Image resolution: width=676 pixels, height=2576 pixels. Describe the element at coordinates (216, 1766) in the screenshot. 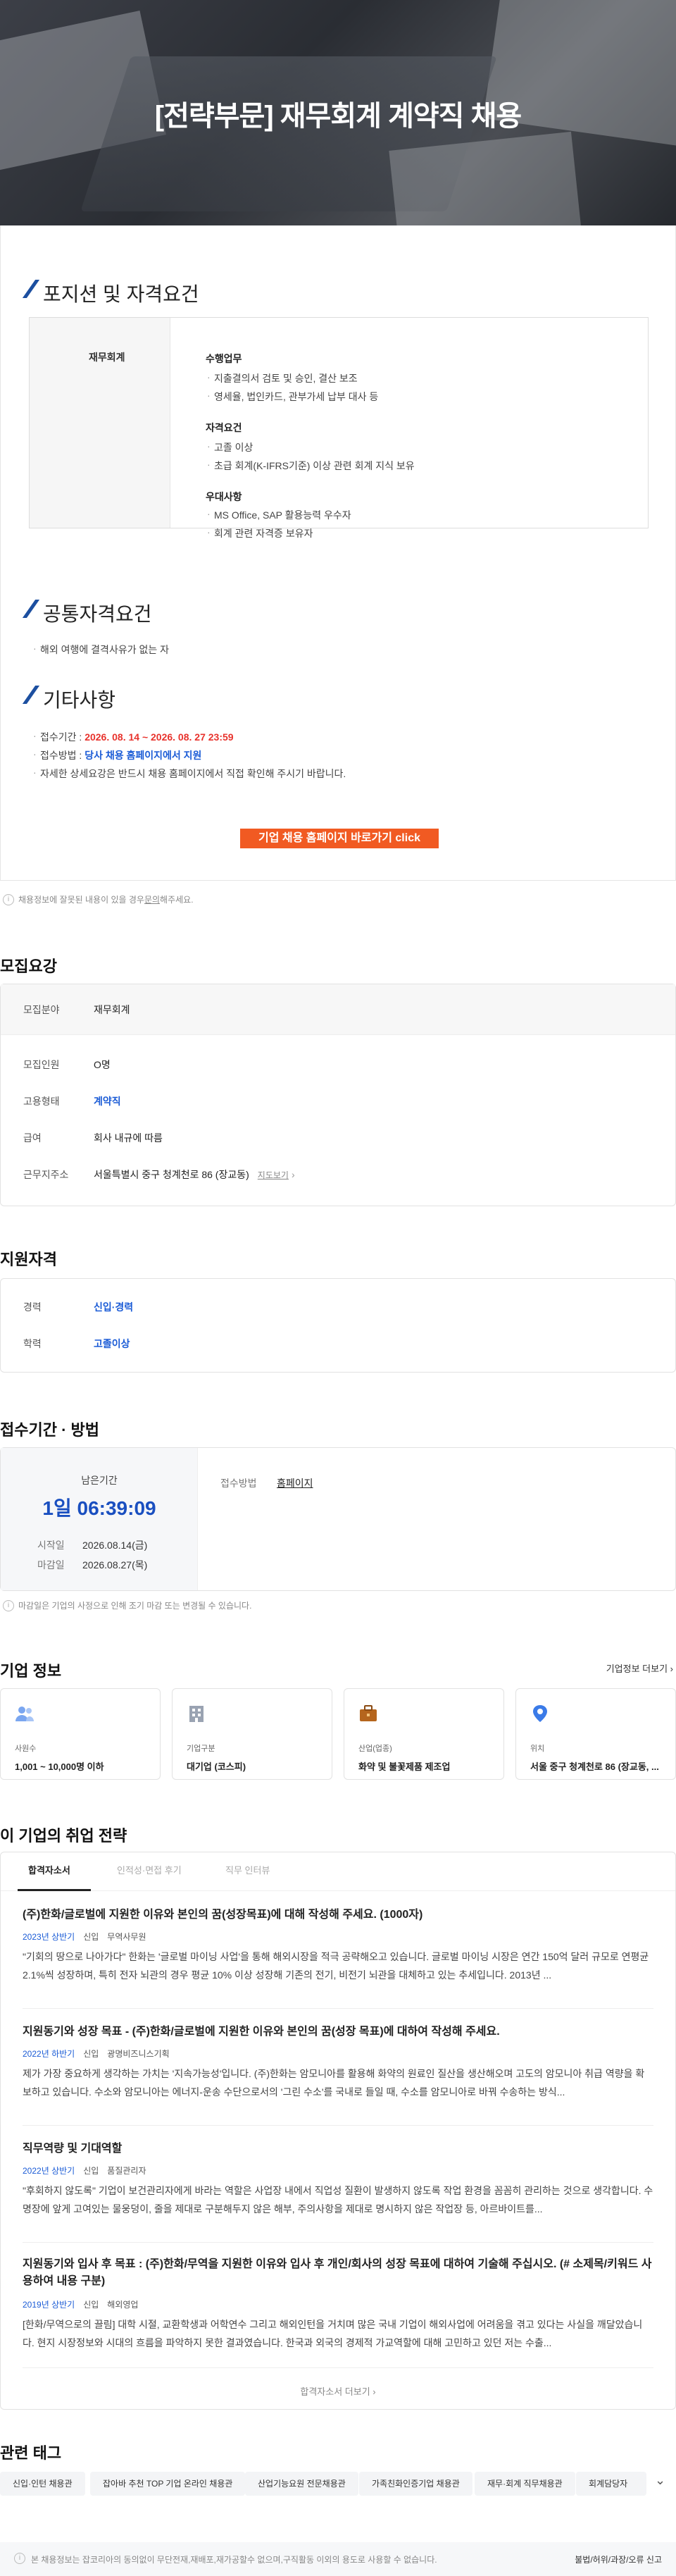

I see `card-value: 대기업 (코스피)` at that location.